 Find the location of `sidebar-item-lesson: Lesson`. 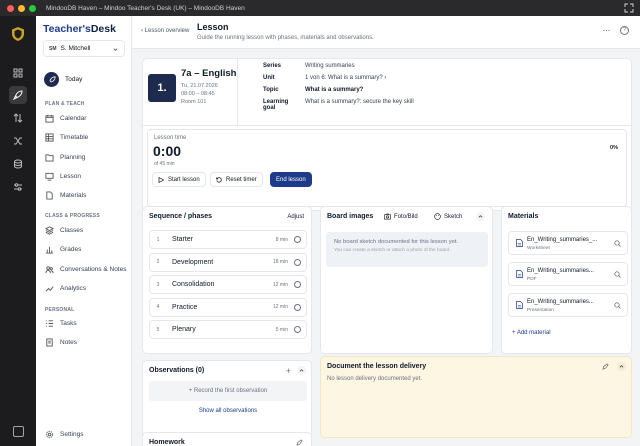

sidebar-item-lesson: Lesson is located at coordinates (63, 176).